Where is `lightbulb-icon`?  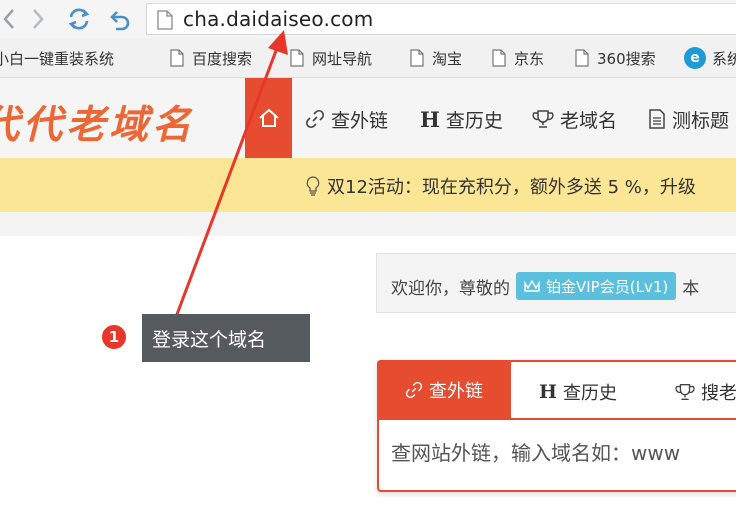
lightbulb-icon is located at coordinates (313, 186).